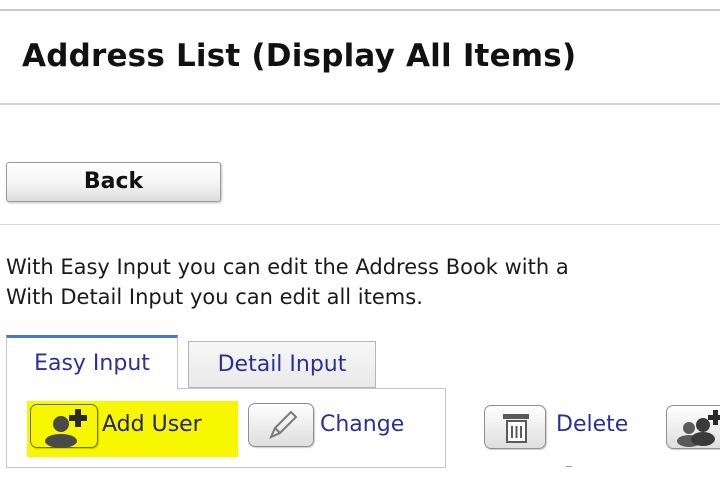  What do you see at coordinates (360, 224) in the screenshot?
I see `section-divider` at bounding box center [360, 224].